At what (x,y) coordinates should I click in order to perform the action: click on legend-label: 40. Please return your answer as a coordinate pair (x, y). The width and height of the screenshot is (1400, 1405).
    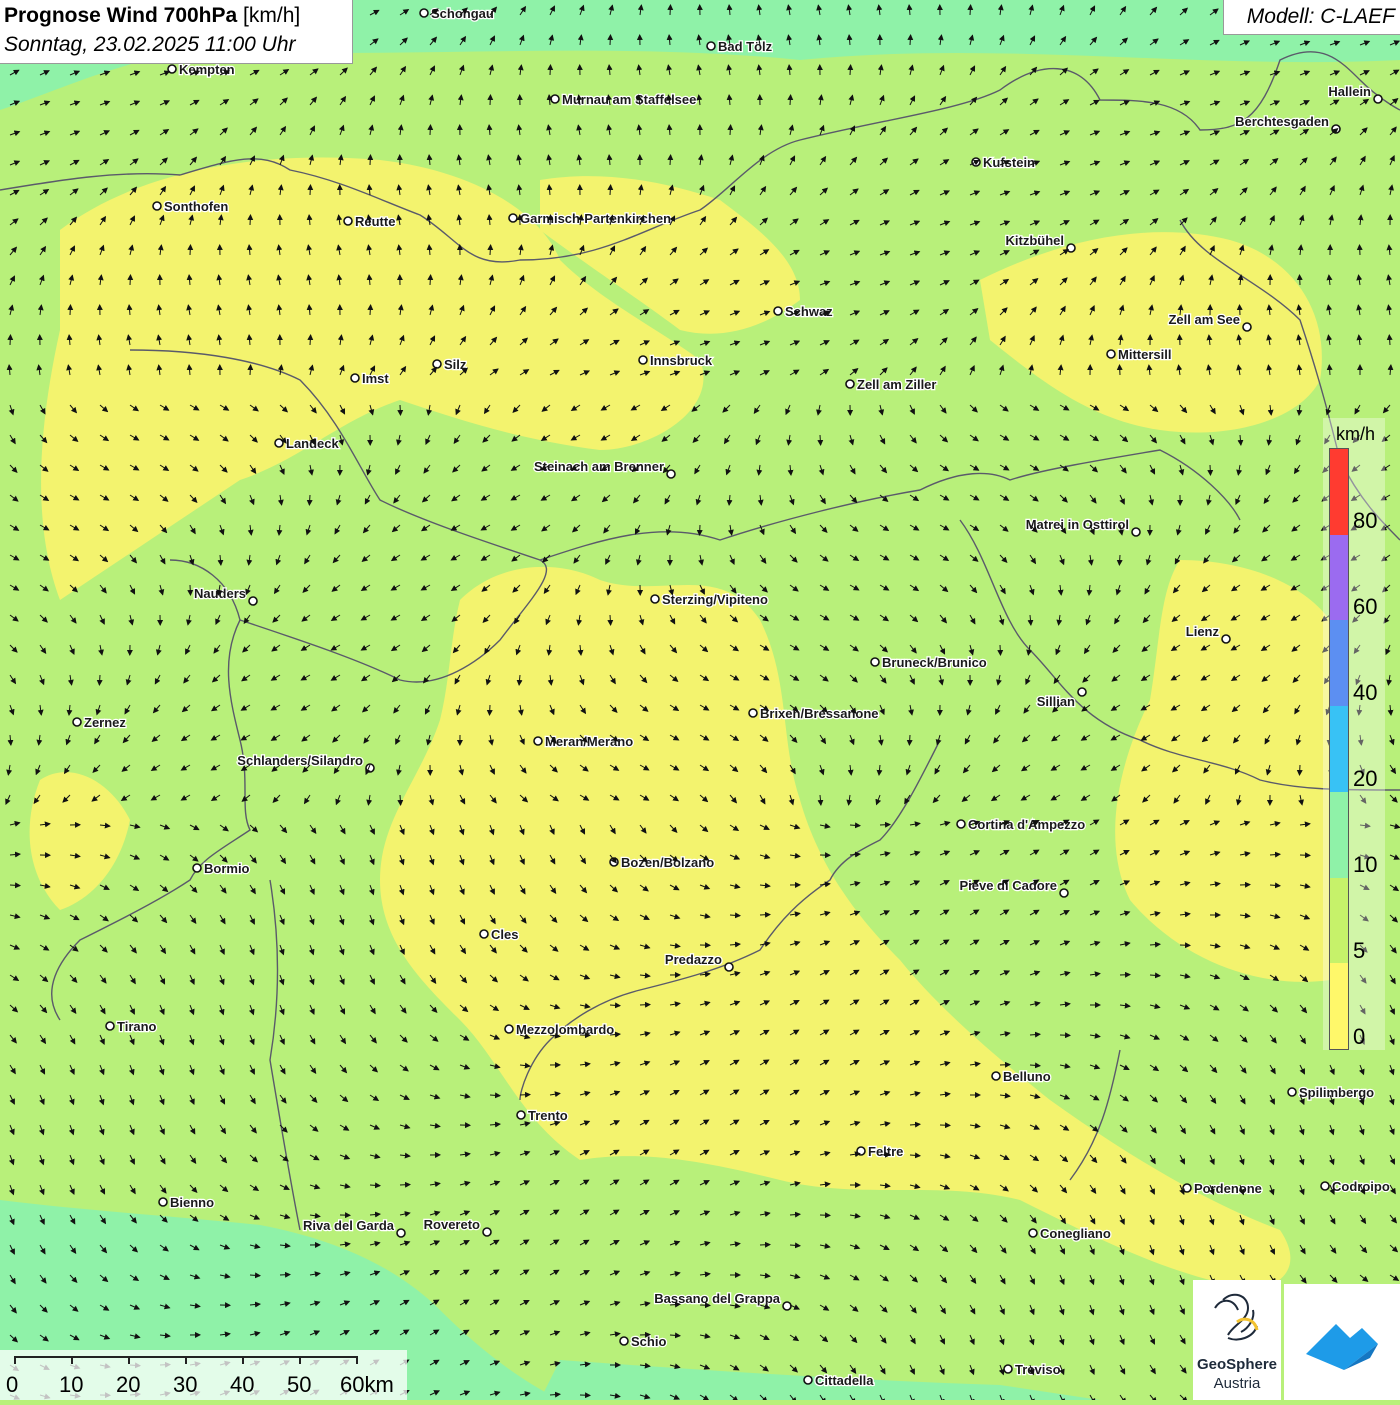
    Looking at the image, I should click on (1365, 693).